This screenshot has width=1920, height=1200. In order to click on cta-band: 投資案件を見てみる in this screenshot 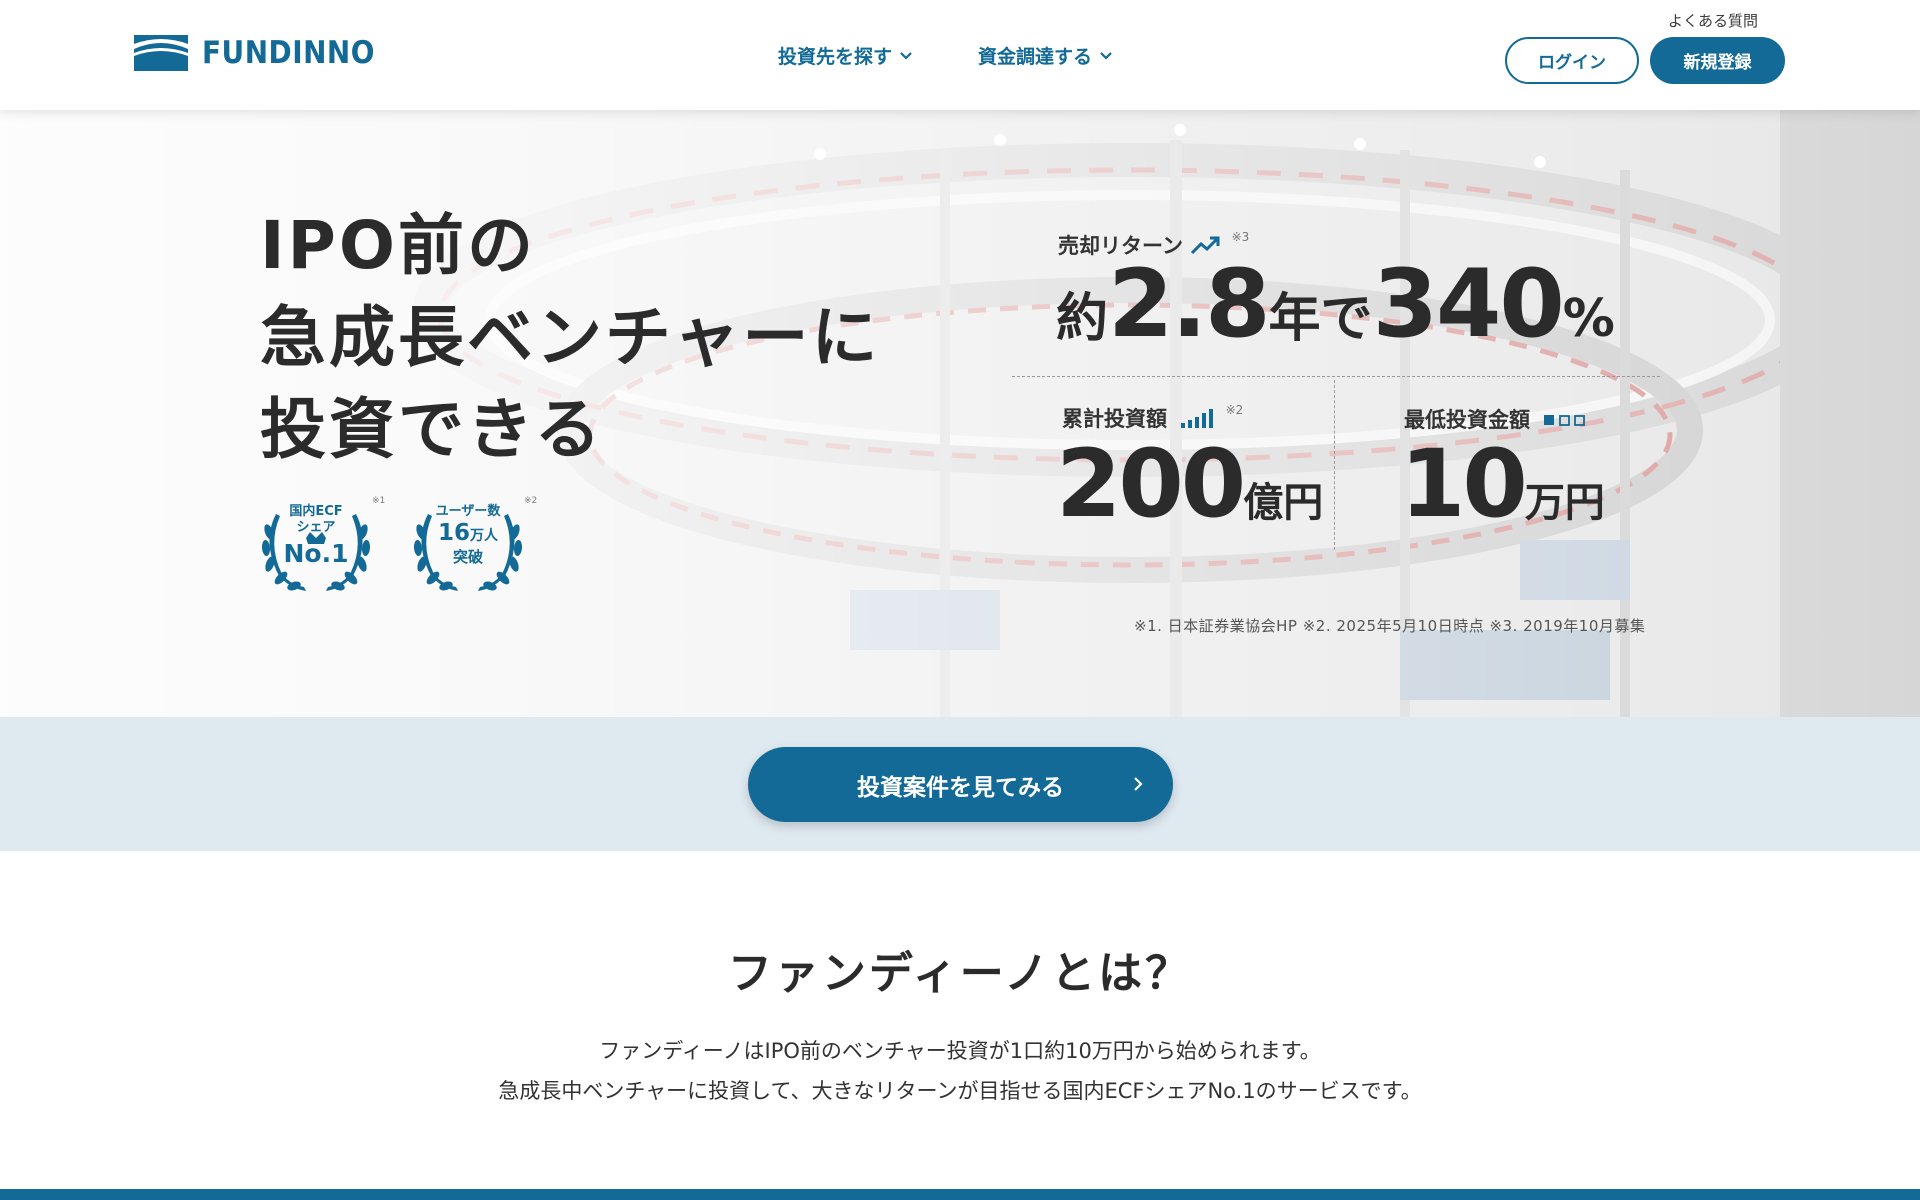, I will do `click(960, 784)`.